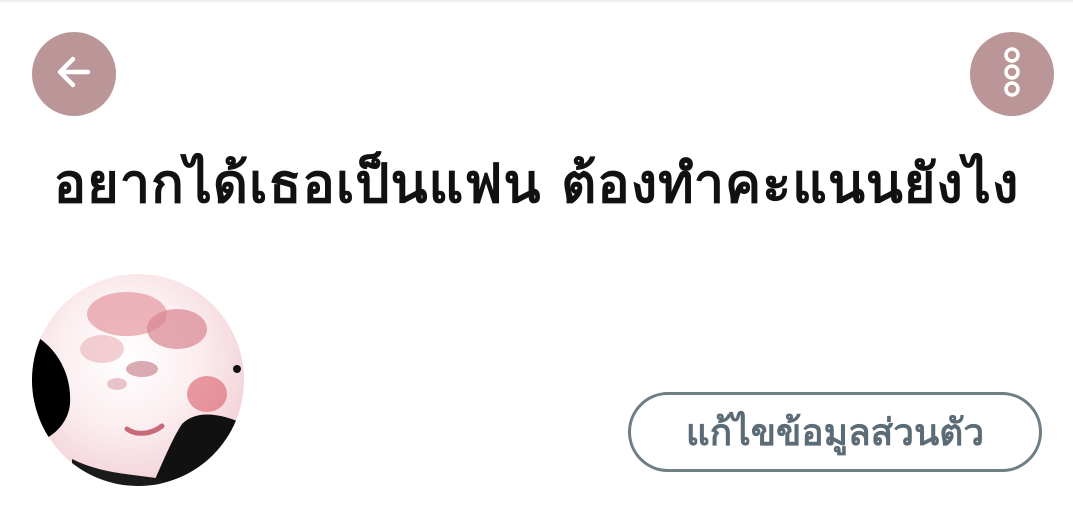  Describe the element at coordinates (138, 380) in the screenshot. I see `avatar` at that location.